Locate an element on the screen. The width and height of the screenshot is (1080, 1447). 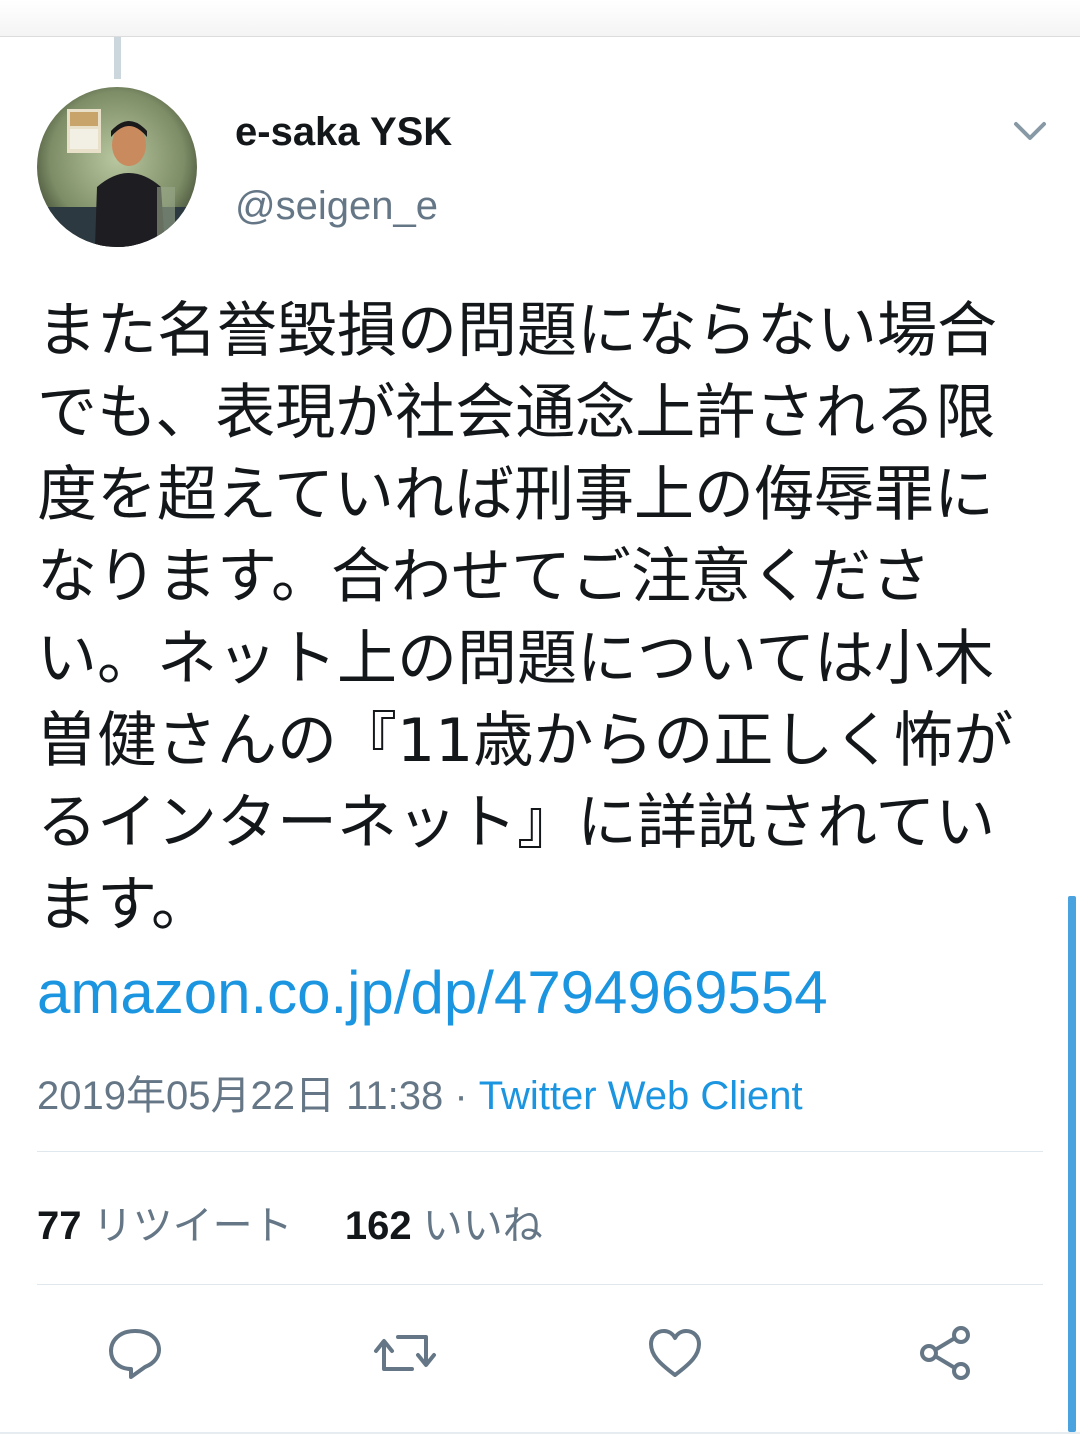
like-button is located at coordinates (675, 1355).